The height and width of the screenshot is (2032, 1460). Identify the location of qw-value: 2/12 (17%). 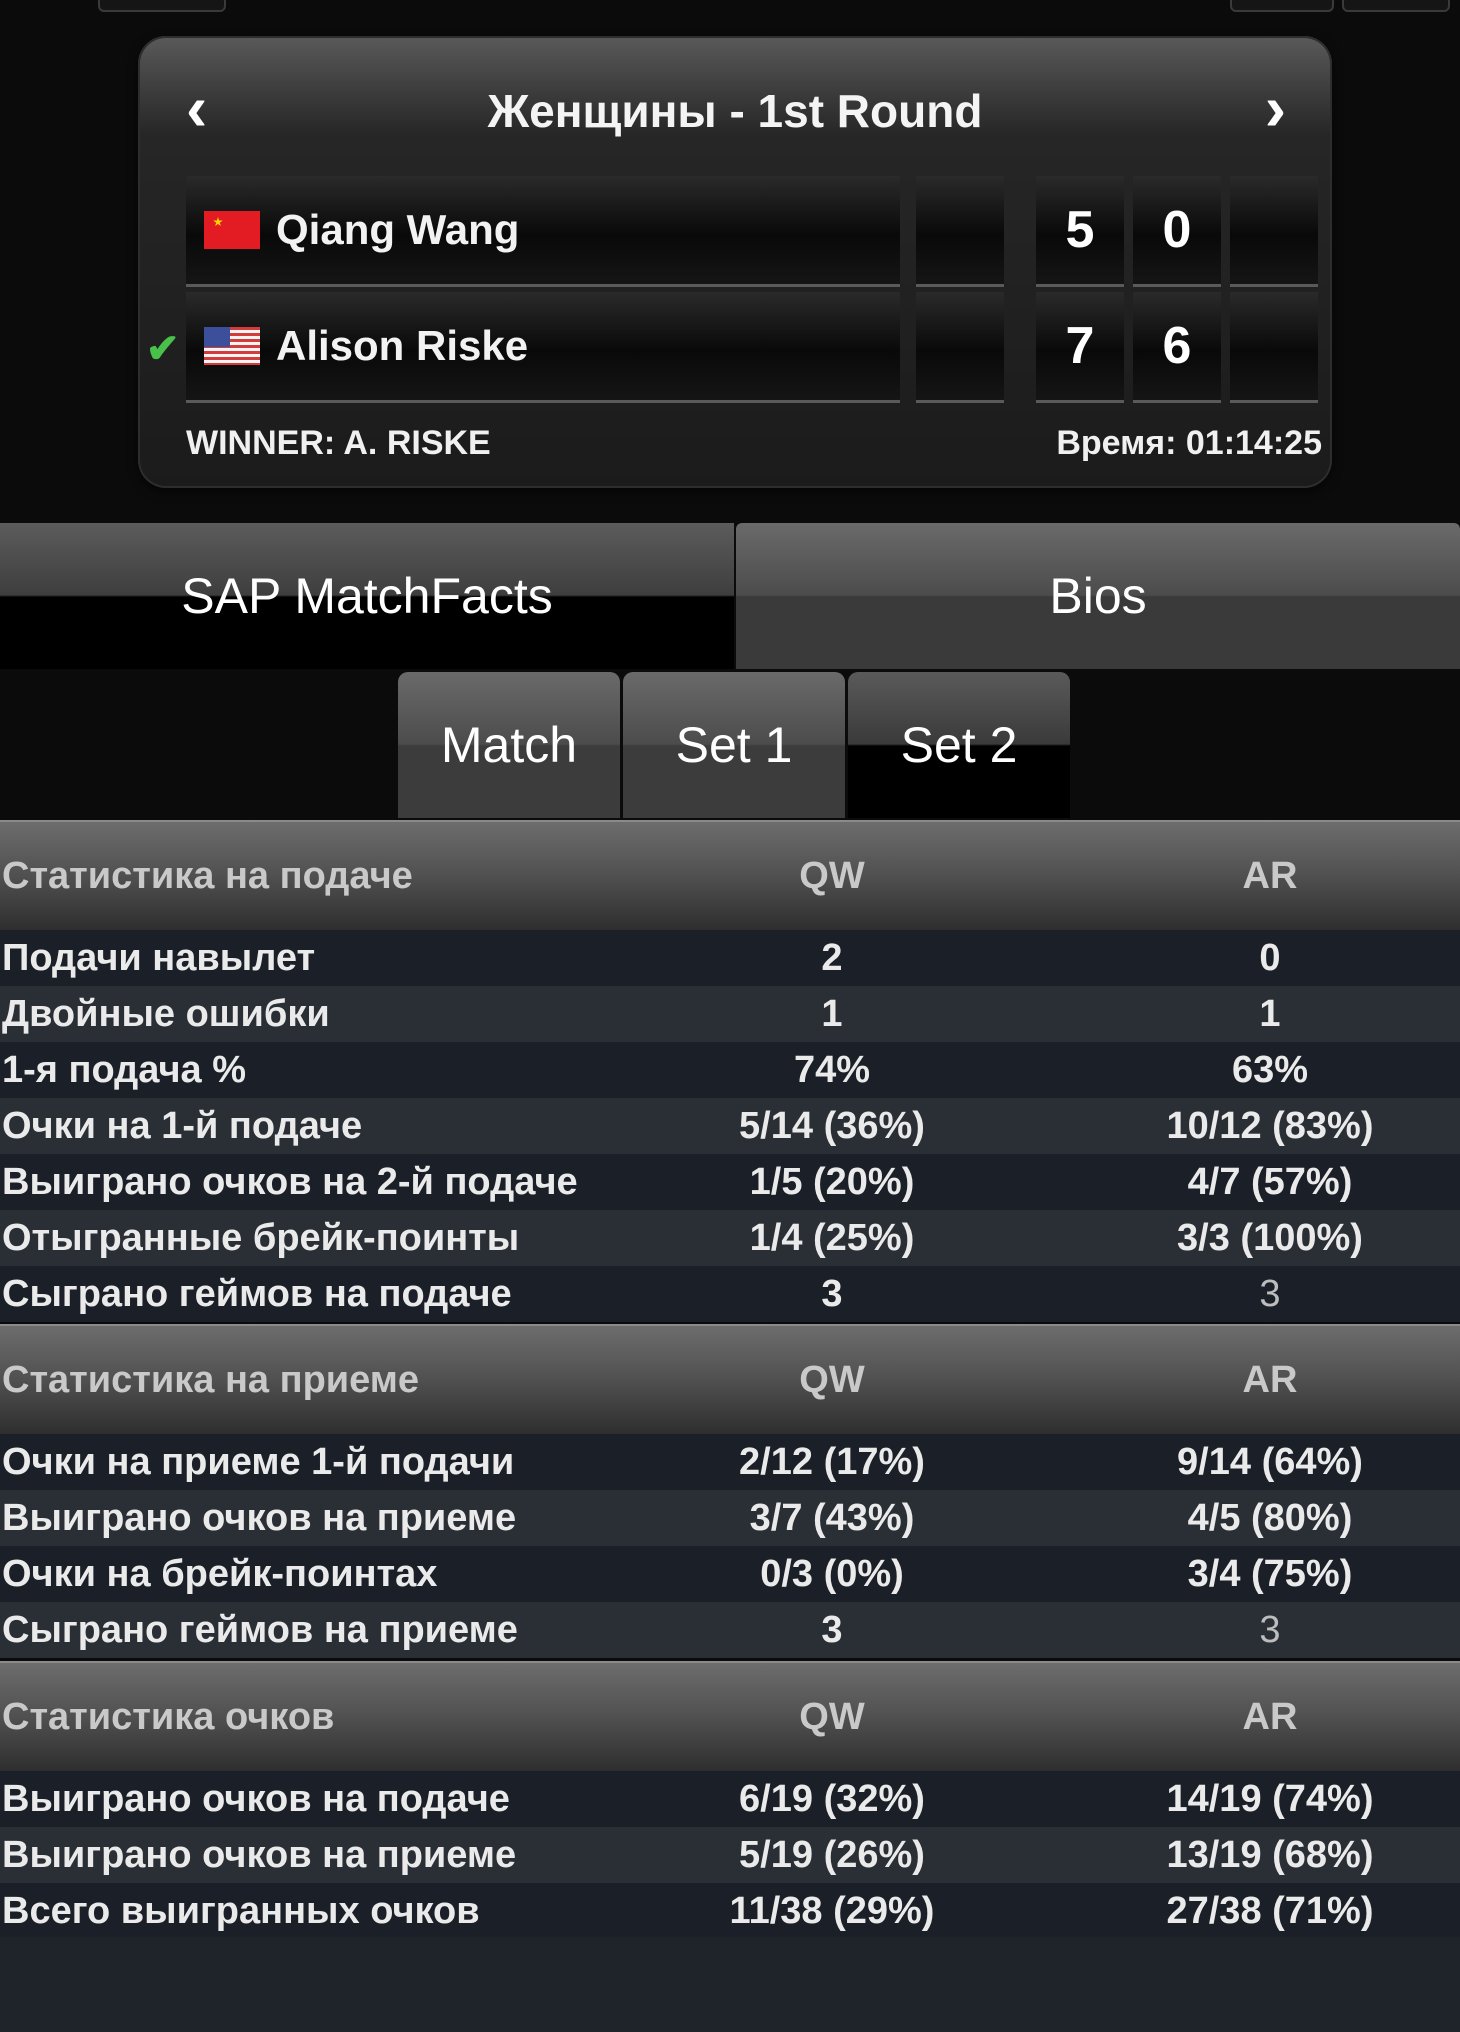
(832, 1461).